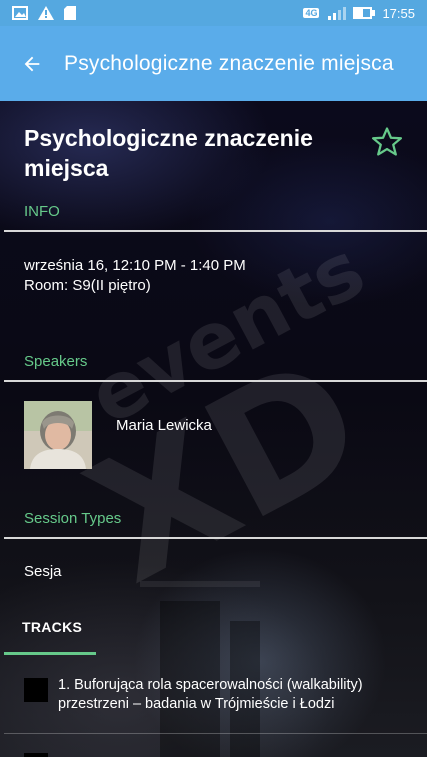 Image resolution: width=427 pixels, height=757 pixels. What do you see at coordinates (164, 425) in the screenshot?
I see `speaker-name: Maria Lewicka` at bounding box center [164, 425].